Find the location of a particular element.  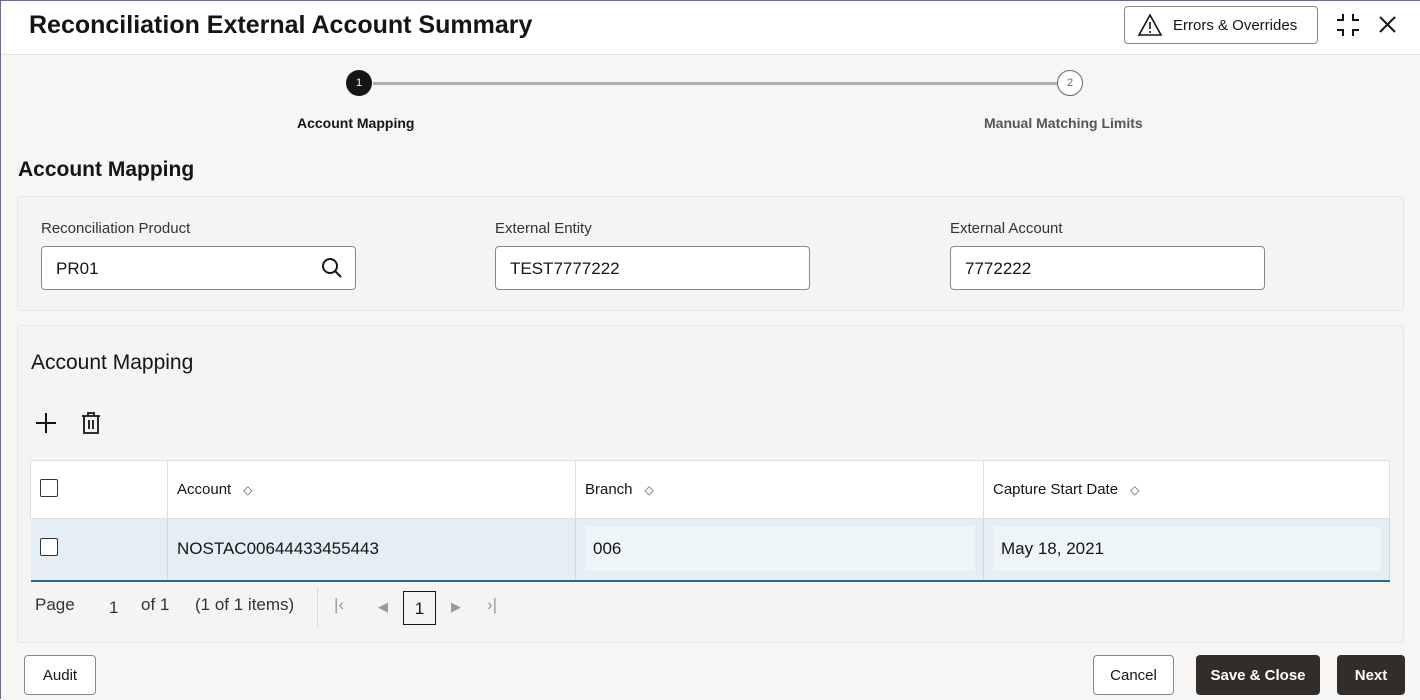

errors-overrides-button: Errors & Overrides is located at coordinates (1221, 25).